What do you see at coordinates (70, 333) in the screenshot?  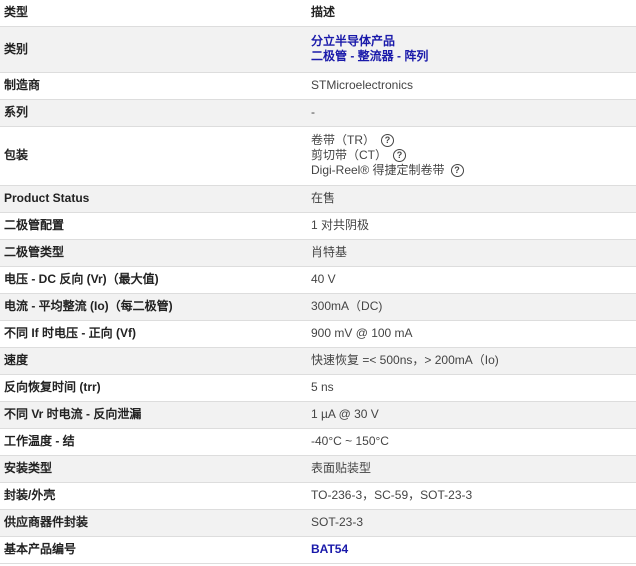 I see `row-label: 不同 If 时电压 - 正向 (Vf)` at bounding box center [70, 333].